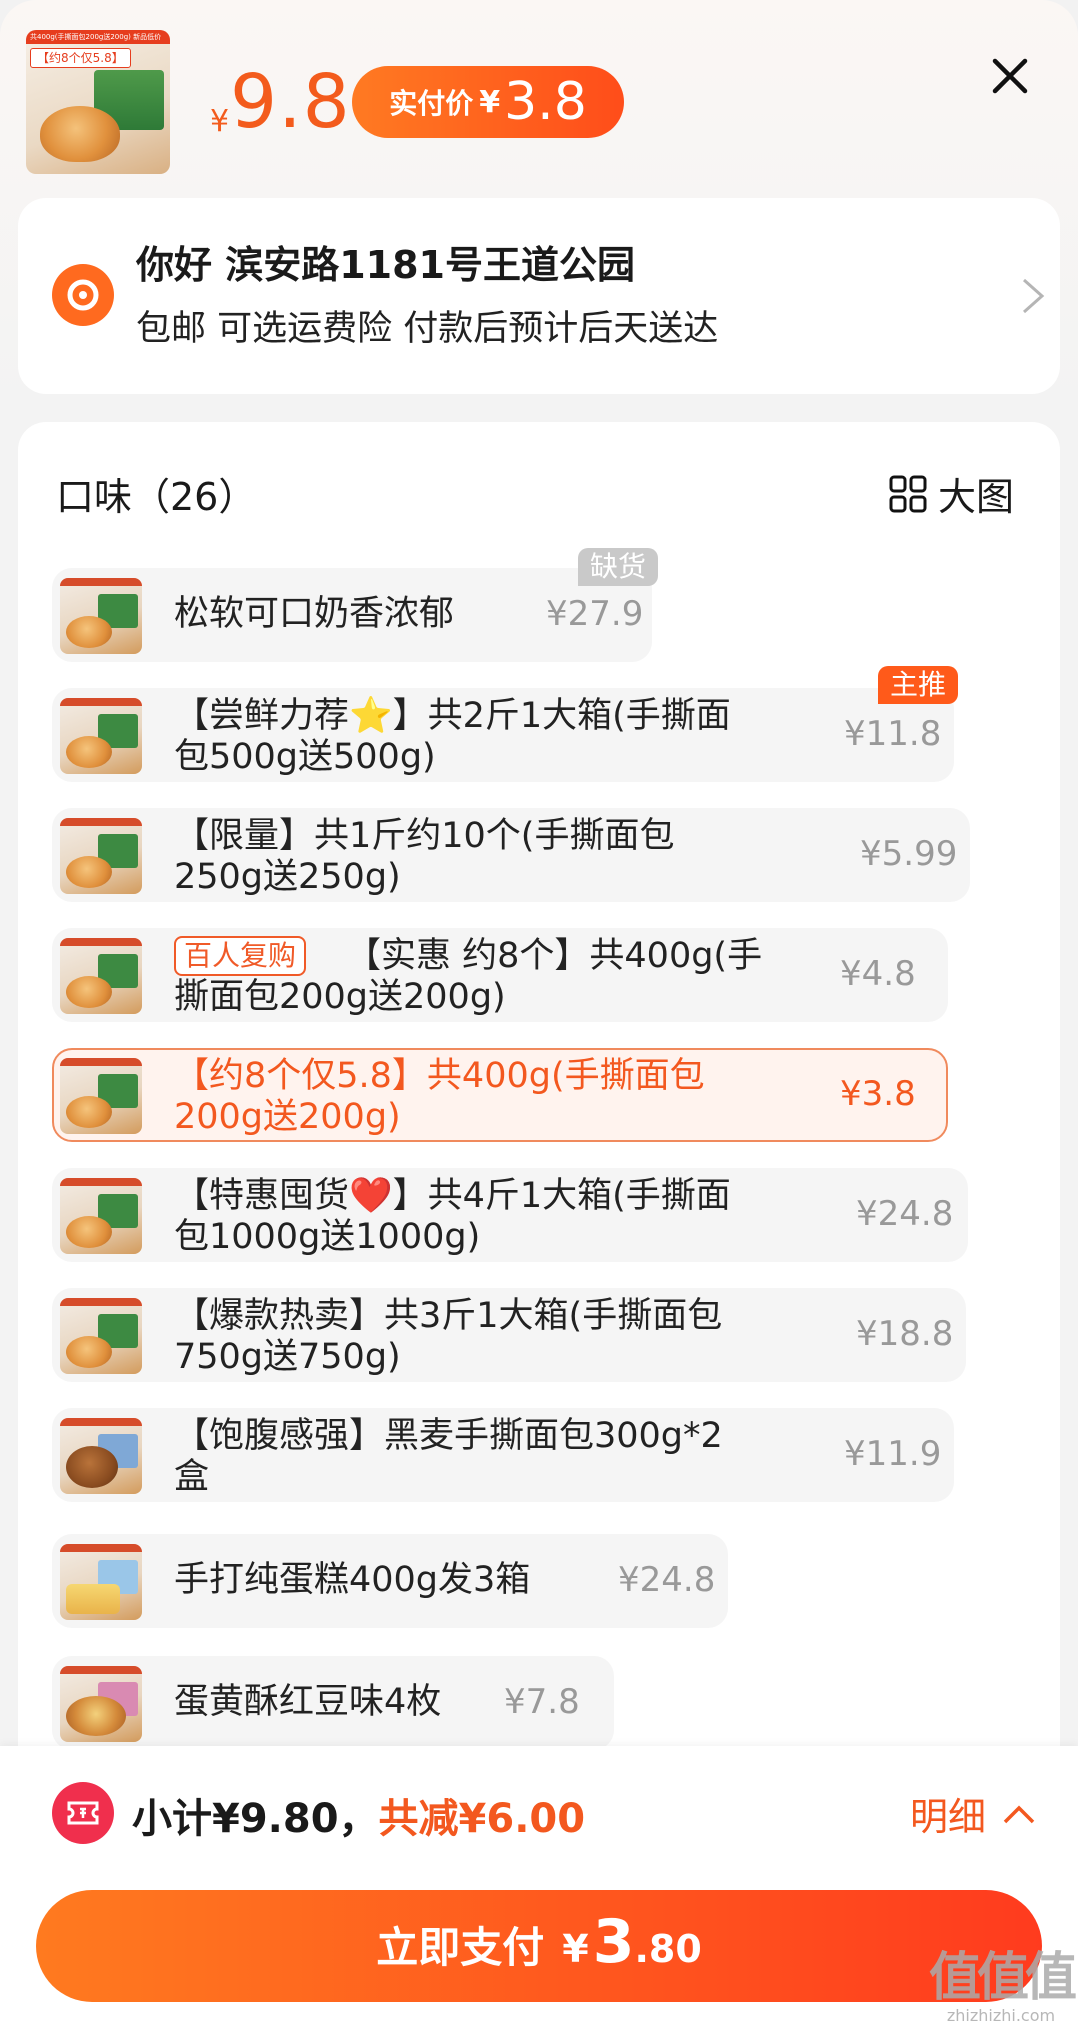 Image resolution: width=1078 pixels, height=2034 pixels. Describe the element at coordinates (452, 1216) in the screenshot. I see `option-label: 【特惠囤货❤️】共4斤1大箱(手撕面 包1000g送1000g)` at that location.